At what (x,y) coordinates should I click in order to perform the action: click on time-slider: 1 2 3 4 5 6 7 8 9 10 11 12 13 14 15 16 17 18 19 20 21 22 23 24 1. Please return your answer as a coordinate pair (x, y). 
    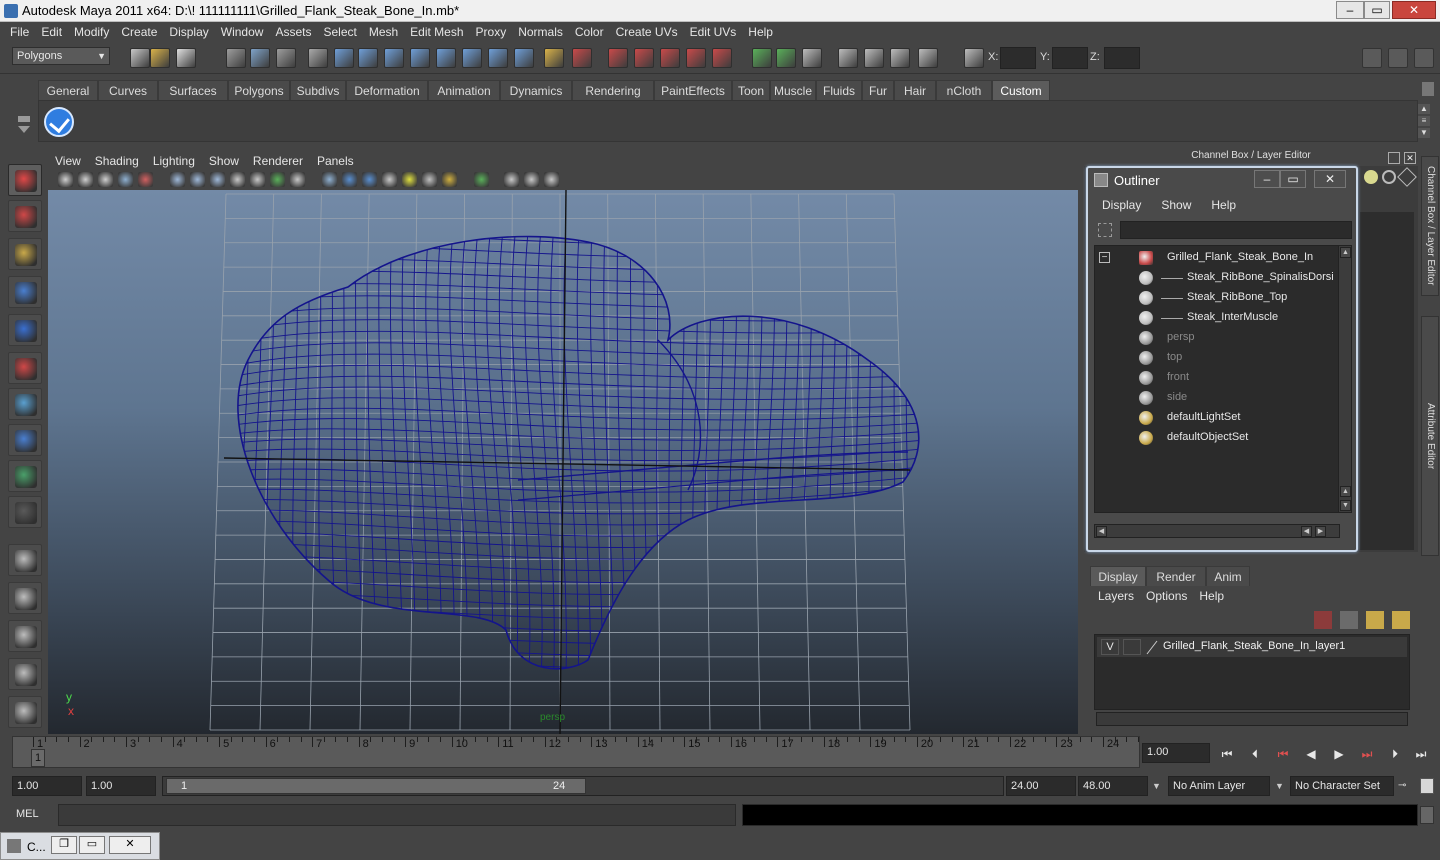
    Looking at the image, I should click on (576, 752).